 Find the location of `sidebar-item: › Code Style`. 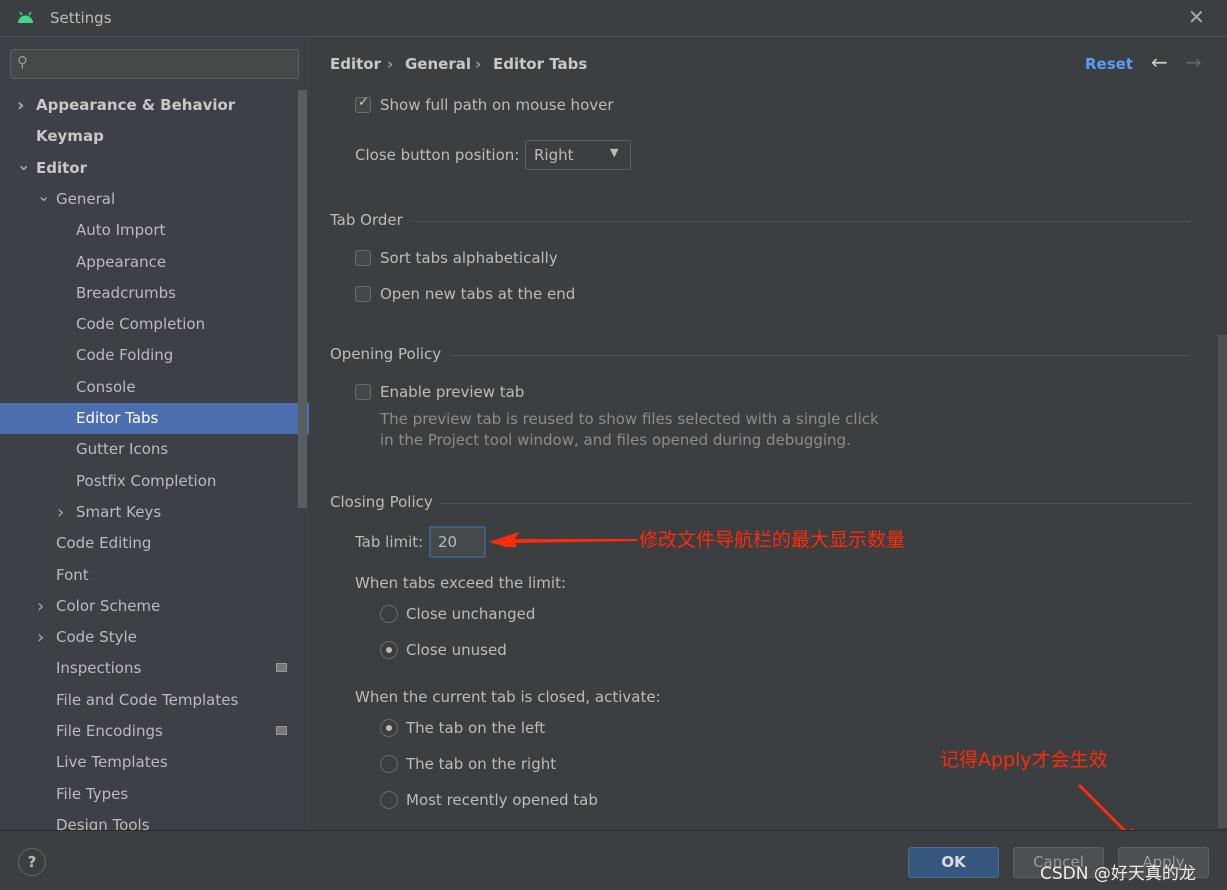

sidebar-item: › Code Style is located at coordinates (154, 637).